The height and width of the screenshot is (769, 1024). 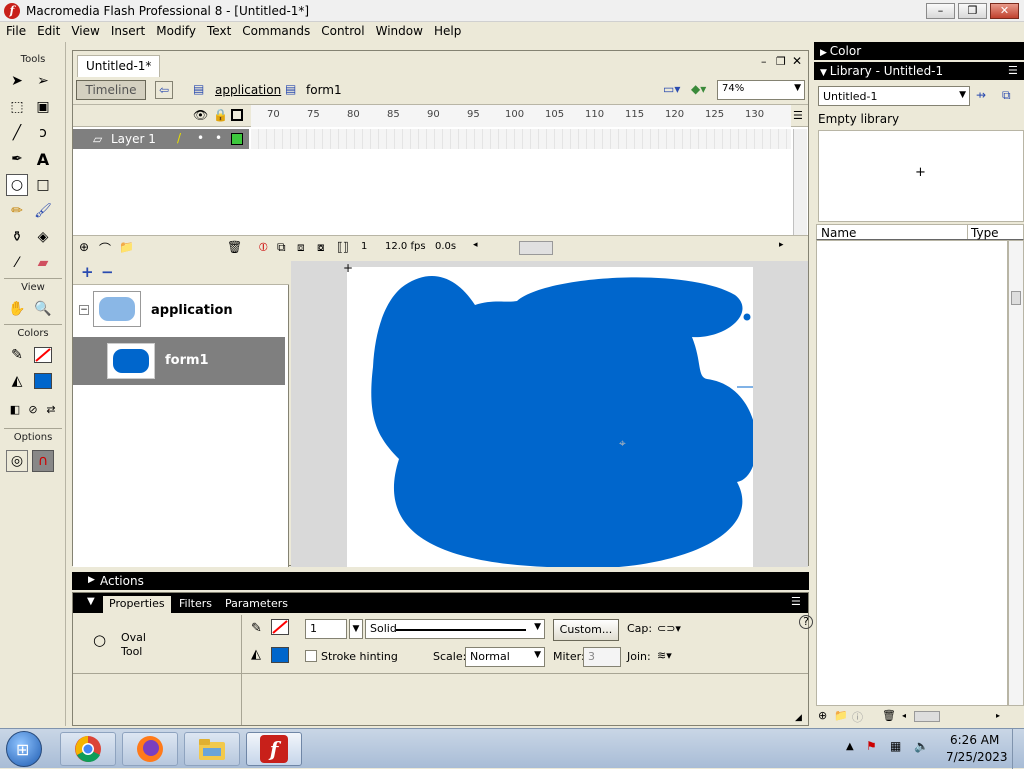 I want to click on insert-layer-icon: ⊕, so click(x=84, y=247).